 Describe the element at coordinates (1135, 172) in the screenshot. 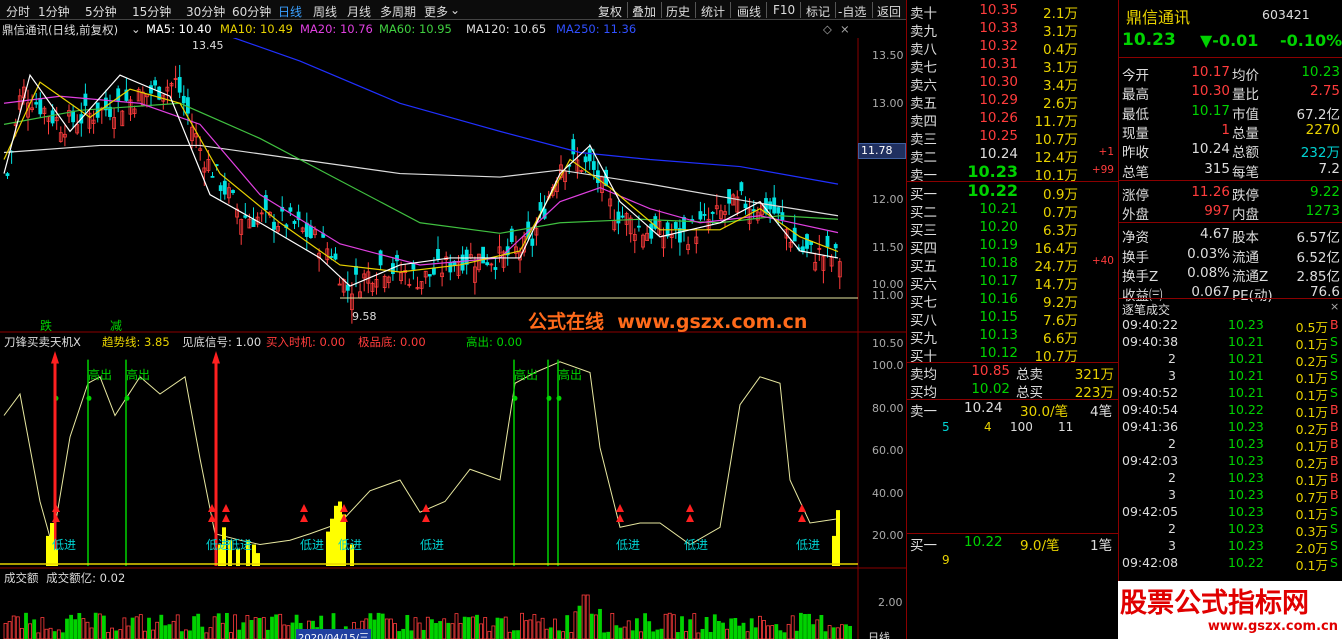

I see `quote-label: 总笔` at that location.